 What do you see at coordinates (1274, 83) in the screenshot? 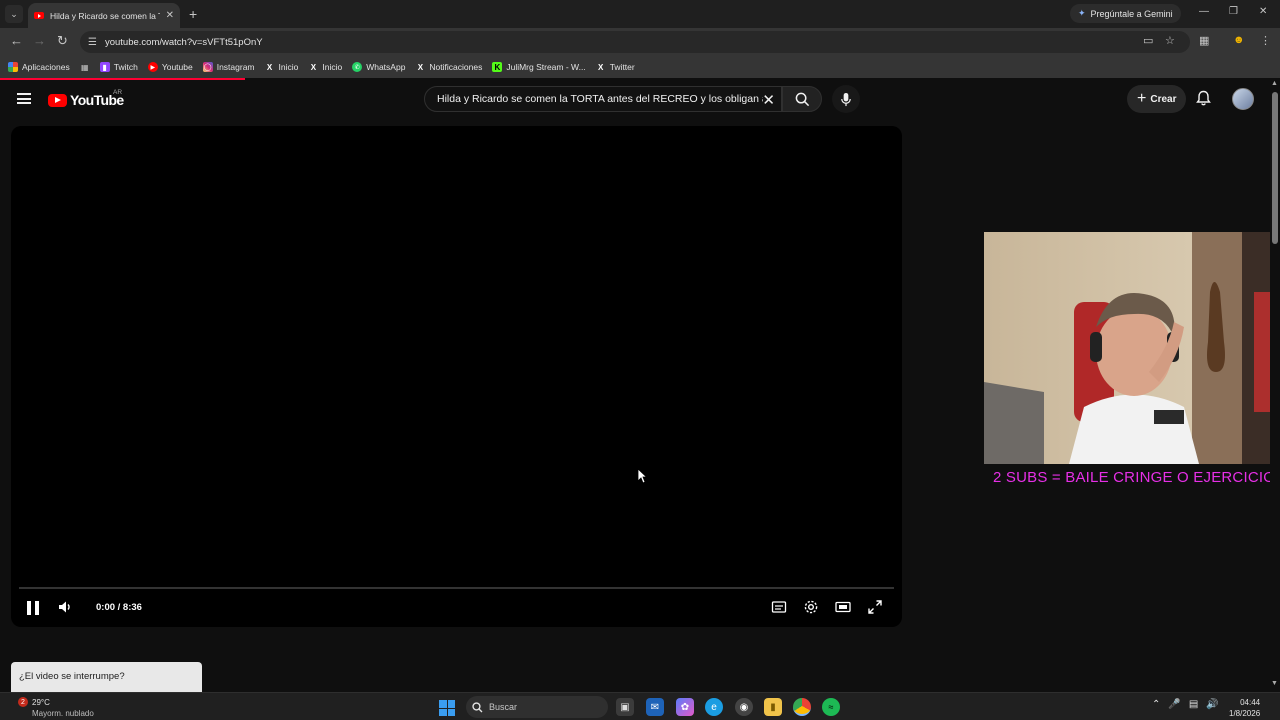
I see `scroll-up-arrow-icon: ▲` at bounding box center [1274, 83].